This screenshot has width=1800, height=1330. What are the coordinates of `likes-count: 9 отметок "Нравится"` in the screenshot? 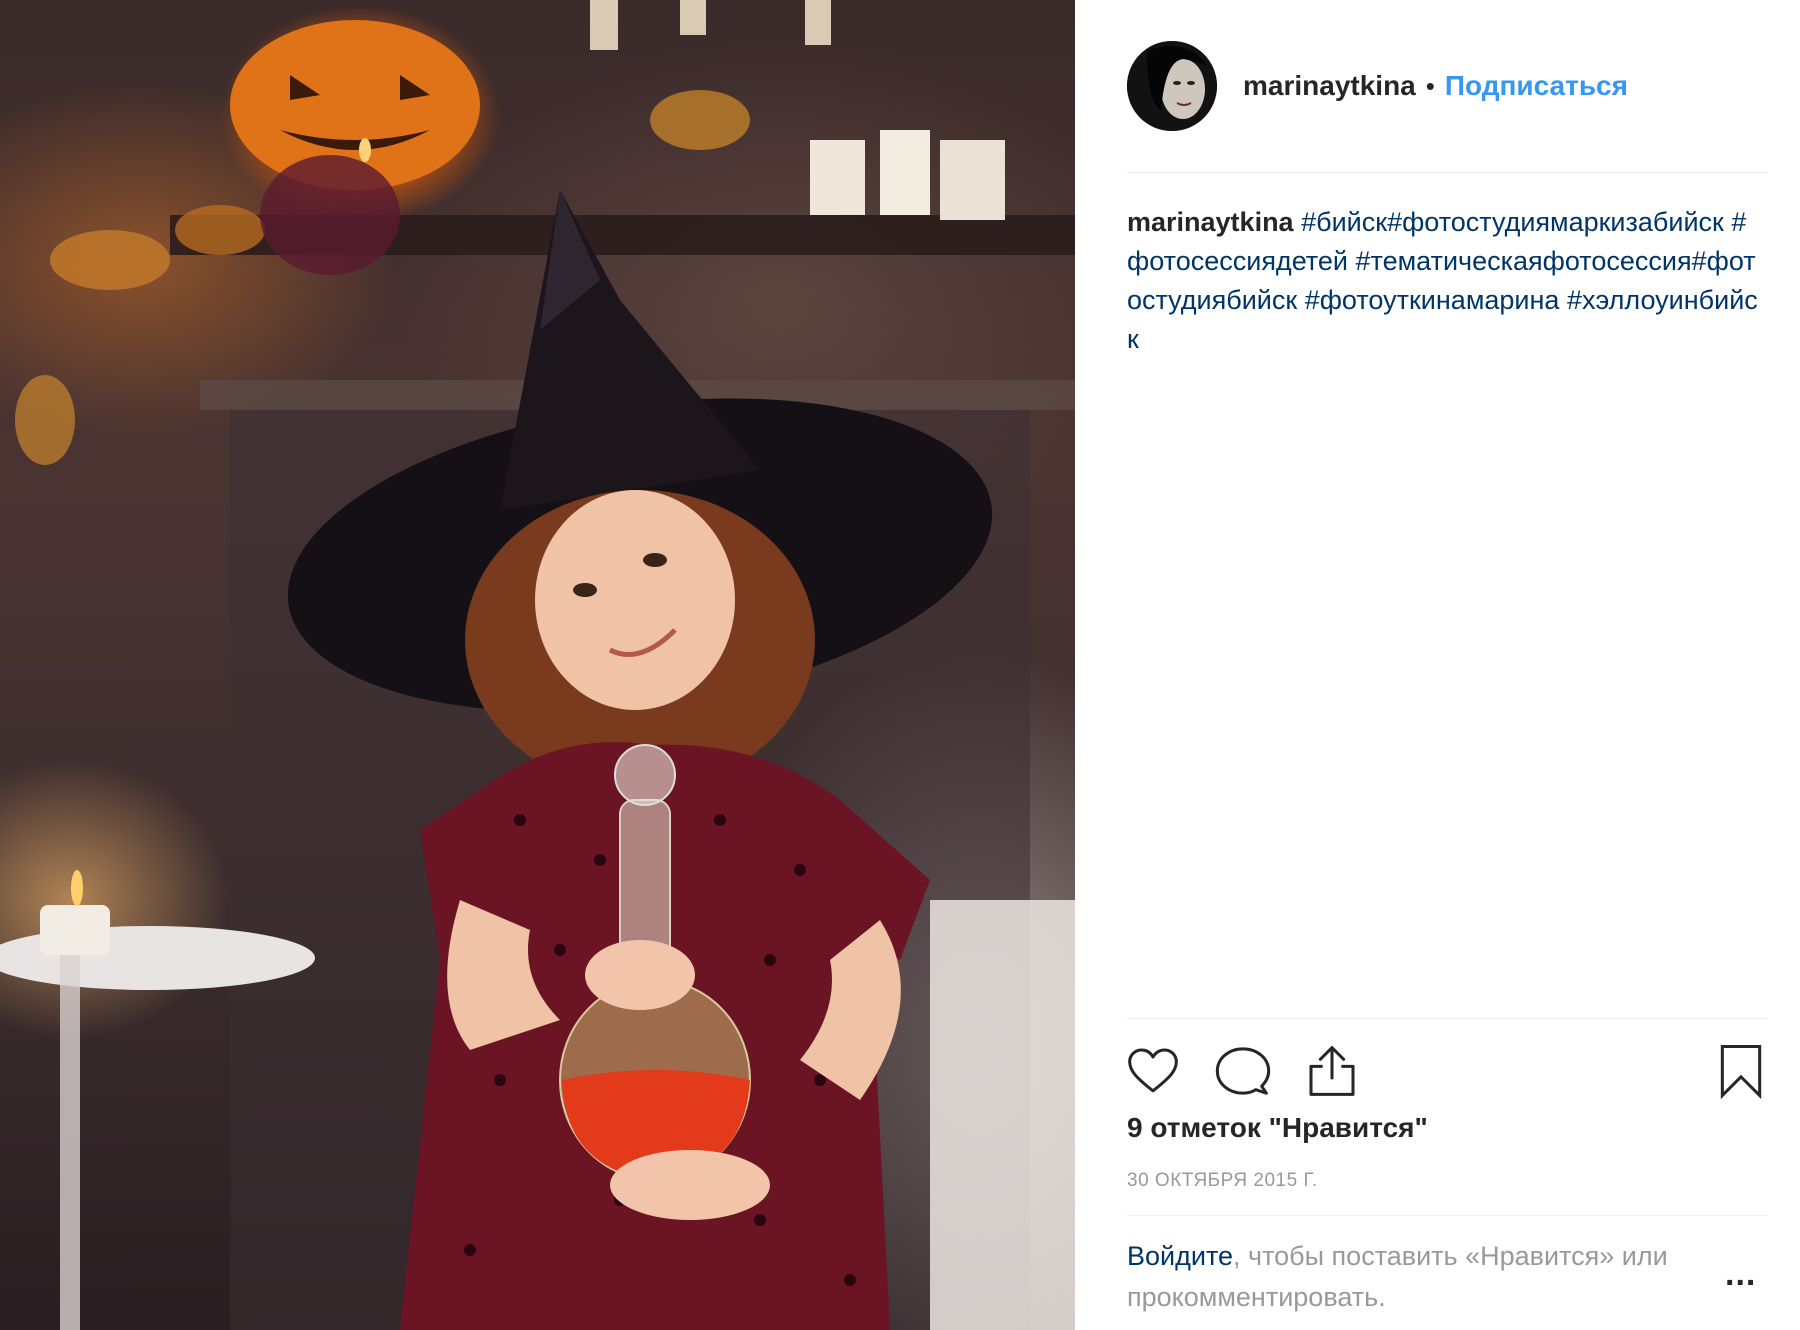 It's located at (1277, 1128).